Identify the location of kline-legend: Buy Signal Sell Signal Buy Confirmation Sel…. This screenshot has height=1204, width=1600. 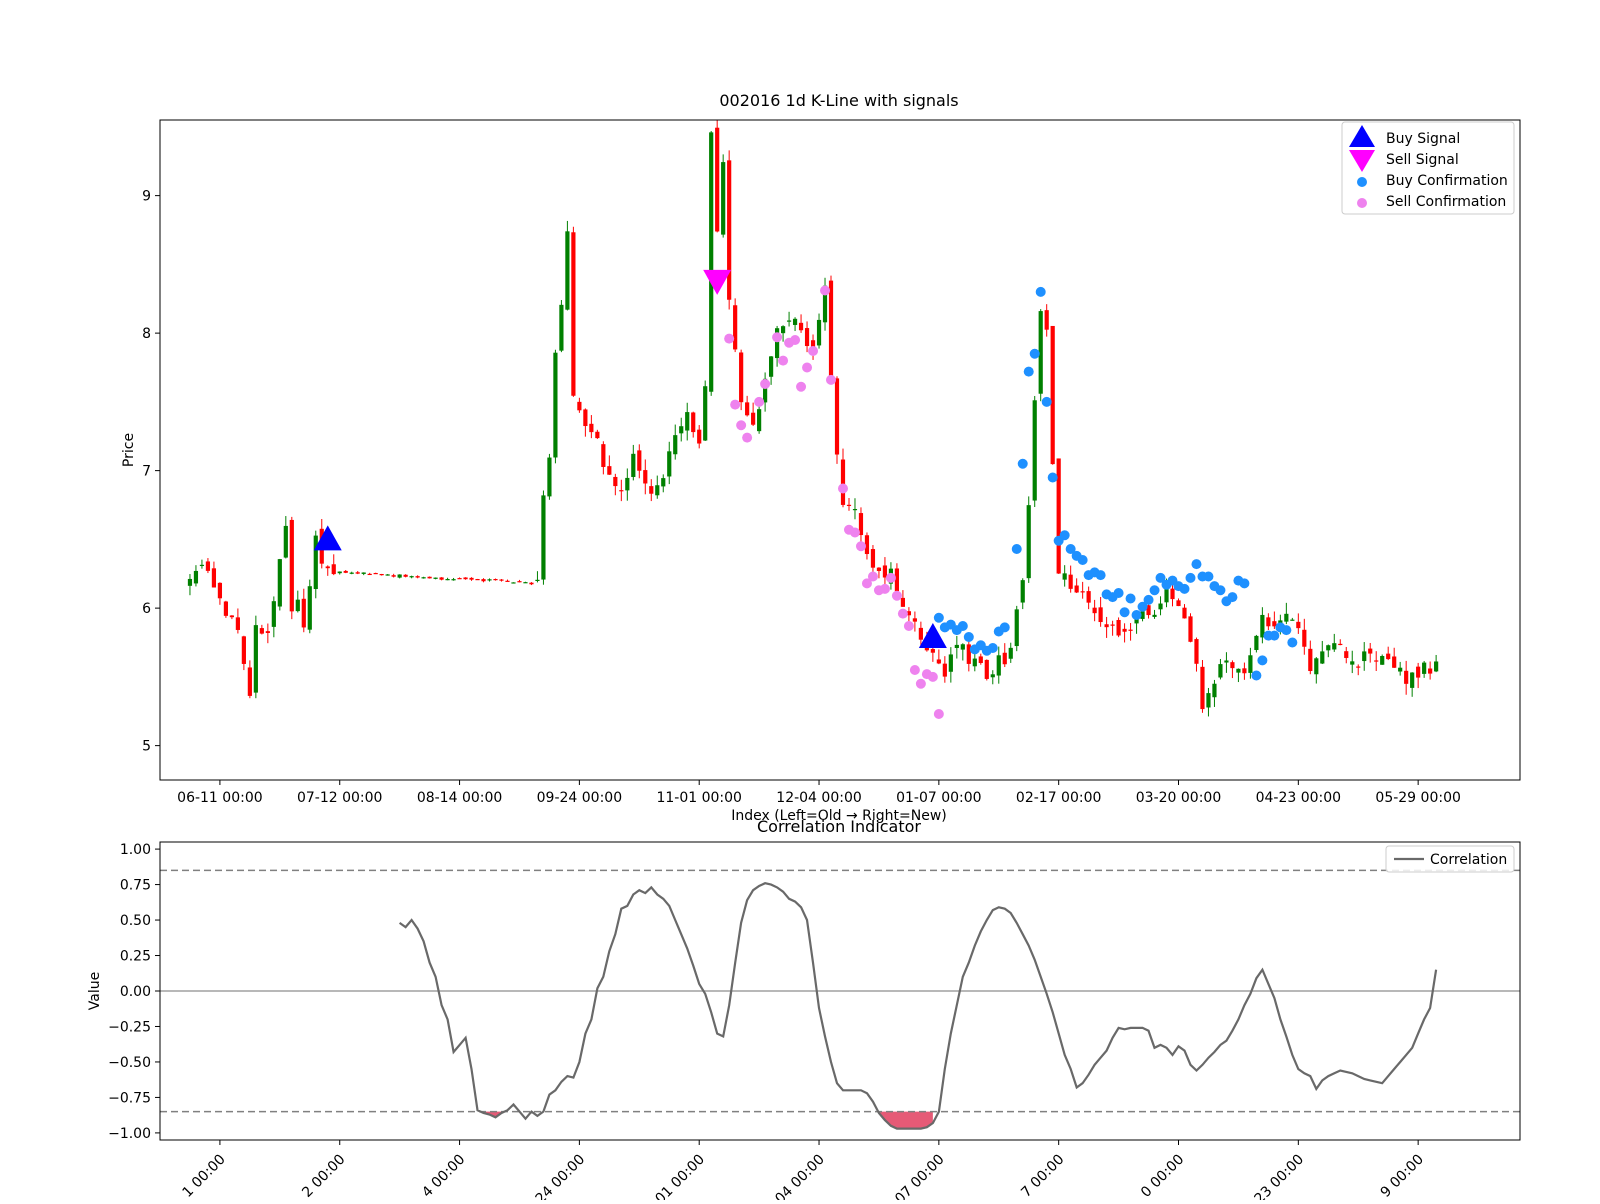
(1428, 168).